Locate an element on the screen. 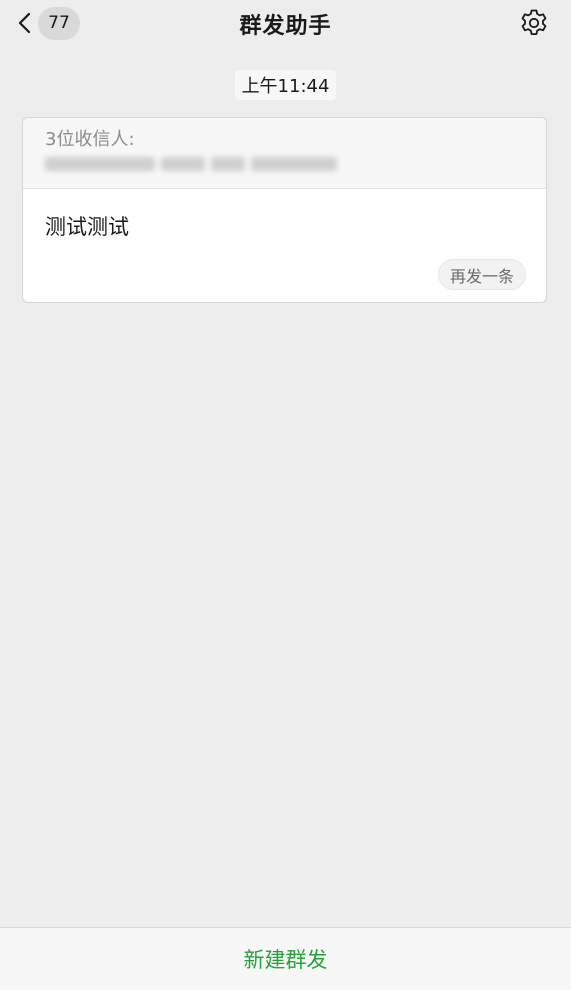 Image resolution: width=571 pixels, height=990 pixels. resend-button: 再发一条 is located at coordinates (481, 274).